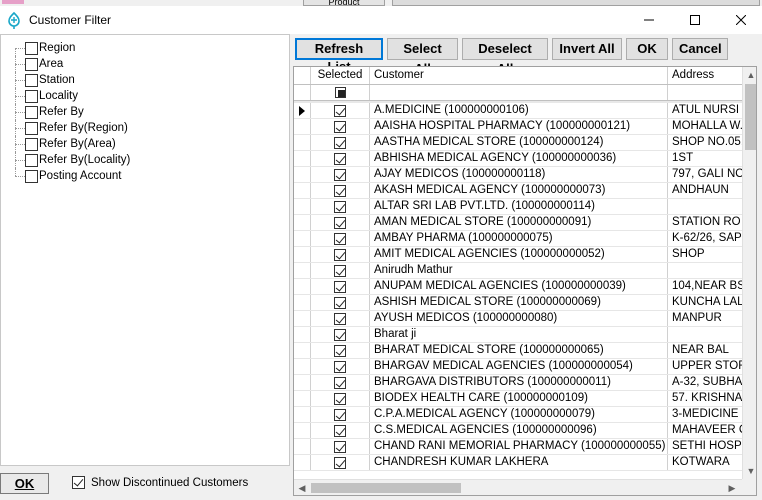 This screenshot has height=500, width=762. I want to click on customer-cell: CHANDRESH KUMAR LAKHERA, so click(519, 462).